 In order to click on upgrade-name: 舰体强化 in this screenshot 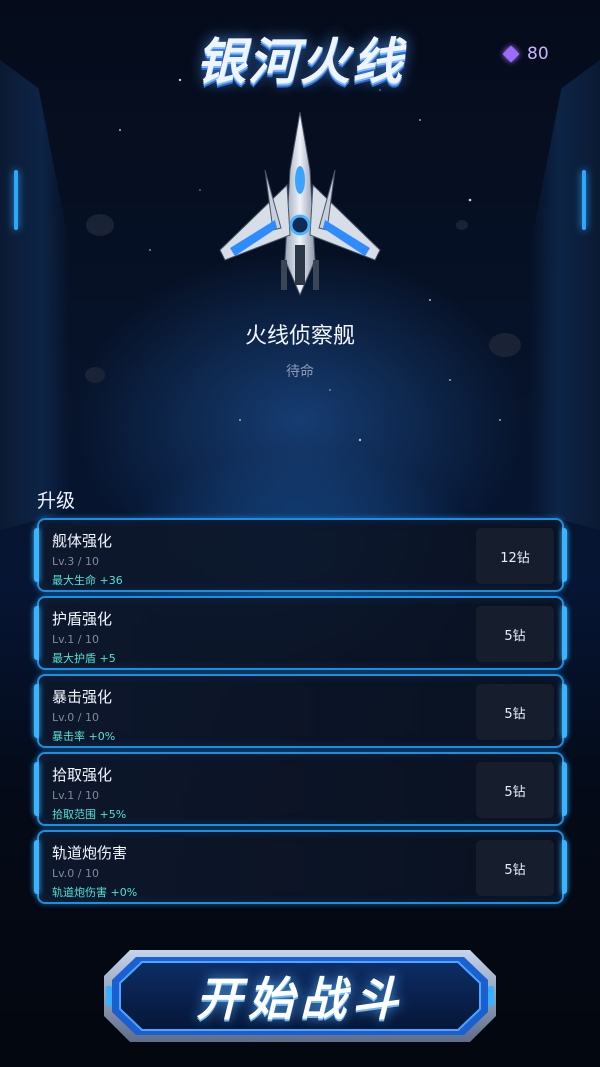, I will do `click(82, 541)`.